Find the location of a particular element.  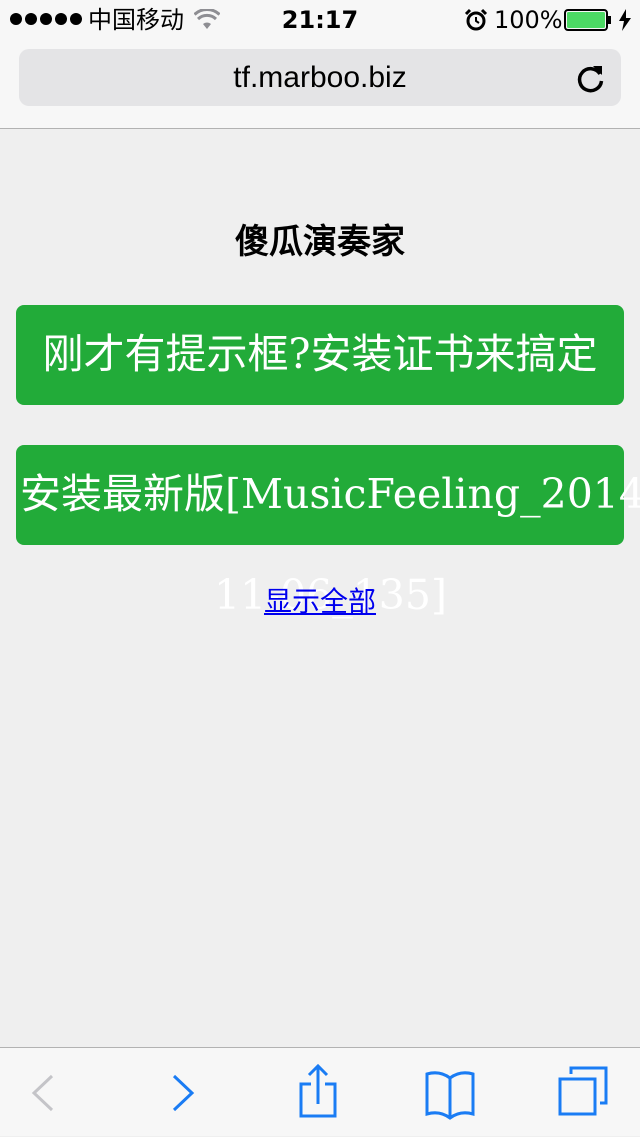

share-icon is located at coordinates (318, 1090).